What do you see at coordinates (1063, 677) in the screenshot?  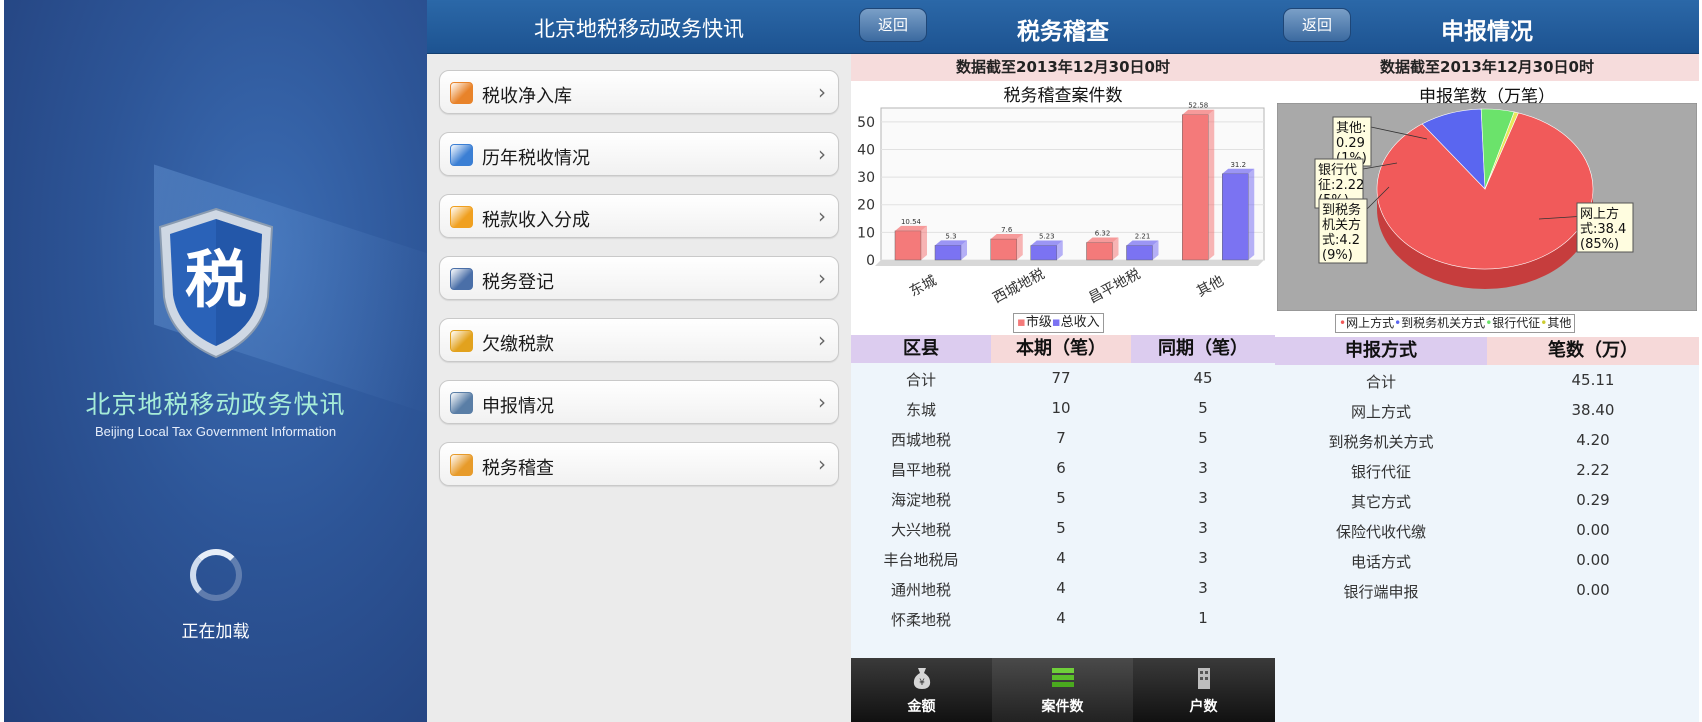 I see `case-stack-icon` at bounding box center [1063, 677].